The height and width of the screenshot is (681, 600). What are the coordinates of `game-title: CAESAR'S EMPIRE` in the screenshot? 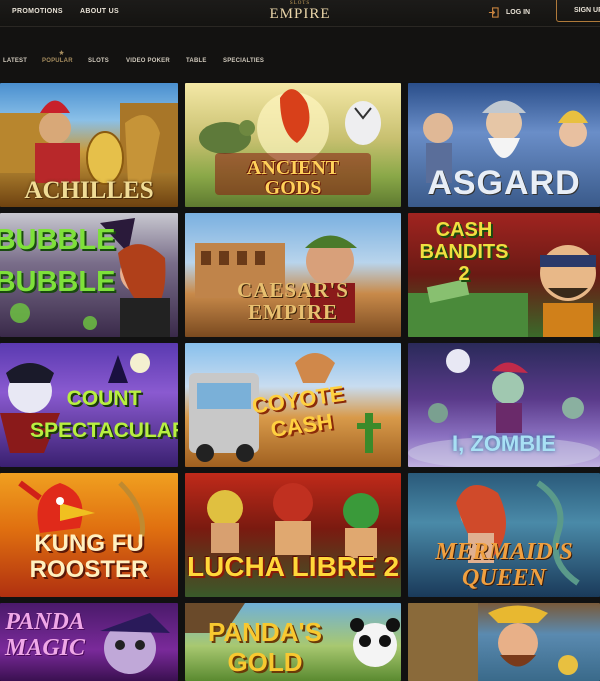 It's located at (293, 301).